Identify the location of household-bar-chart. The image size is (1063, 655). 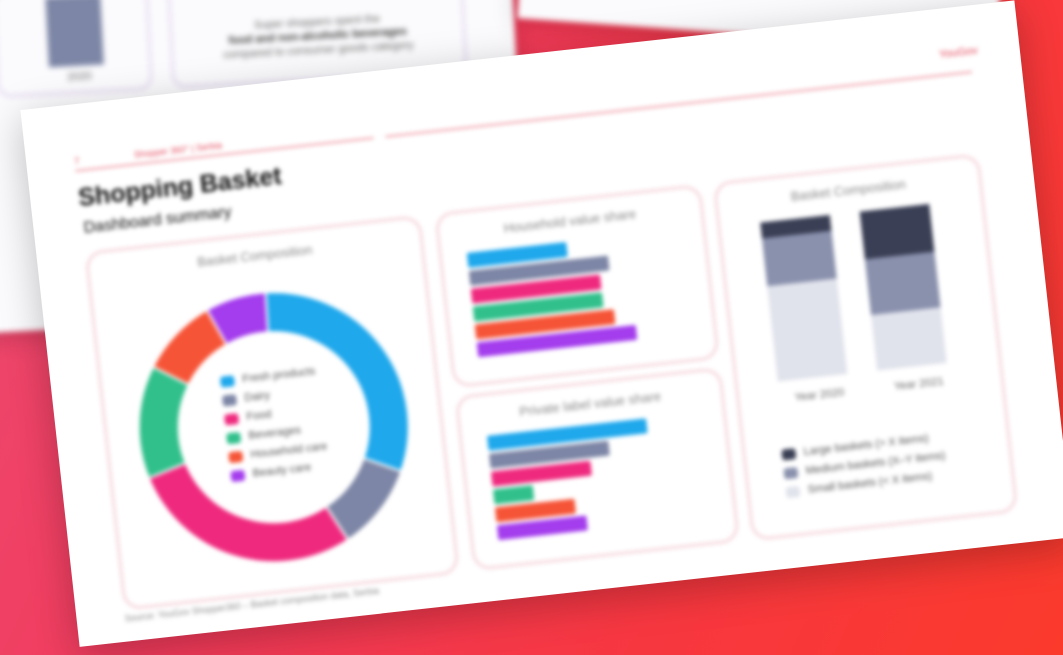
(587, 300).